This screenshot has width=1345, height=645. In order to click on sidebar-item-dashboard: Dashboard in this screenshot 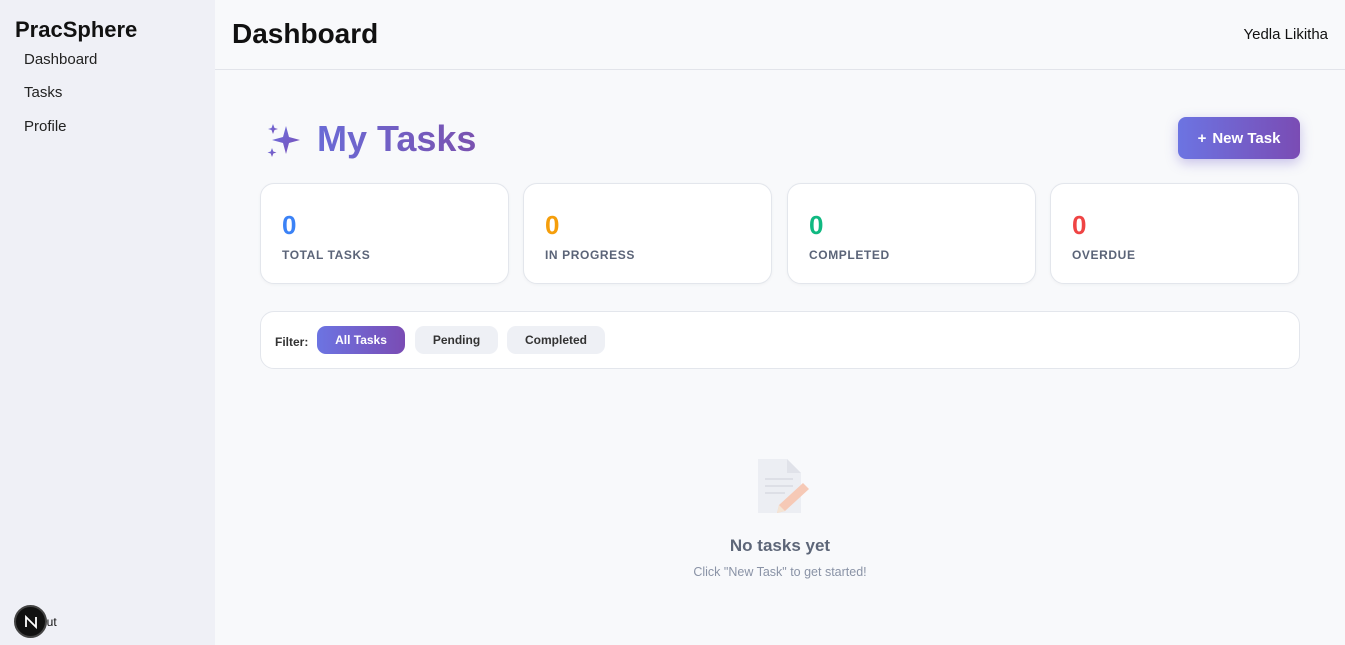, I will do `click(60, 59)`.